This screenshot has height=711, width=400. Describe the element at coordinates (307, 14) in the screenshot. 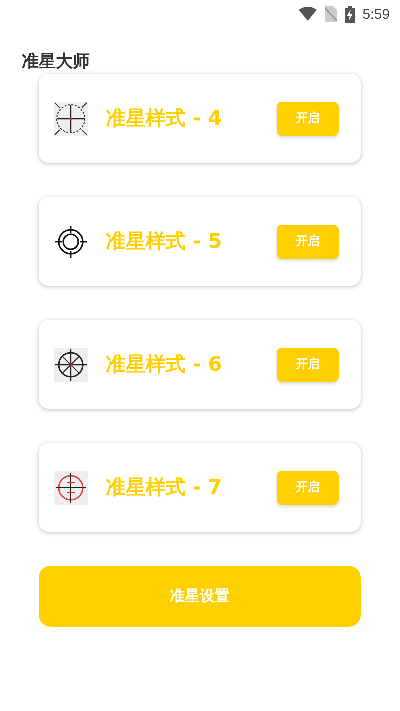

I see `wifi-icon` at that location.